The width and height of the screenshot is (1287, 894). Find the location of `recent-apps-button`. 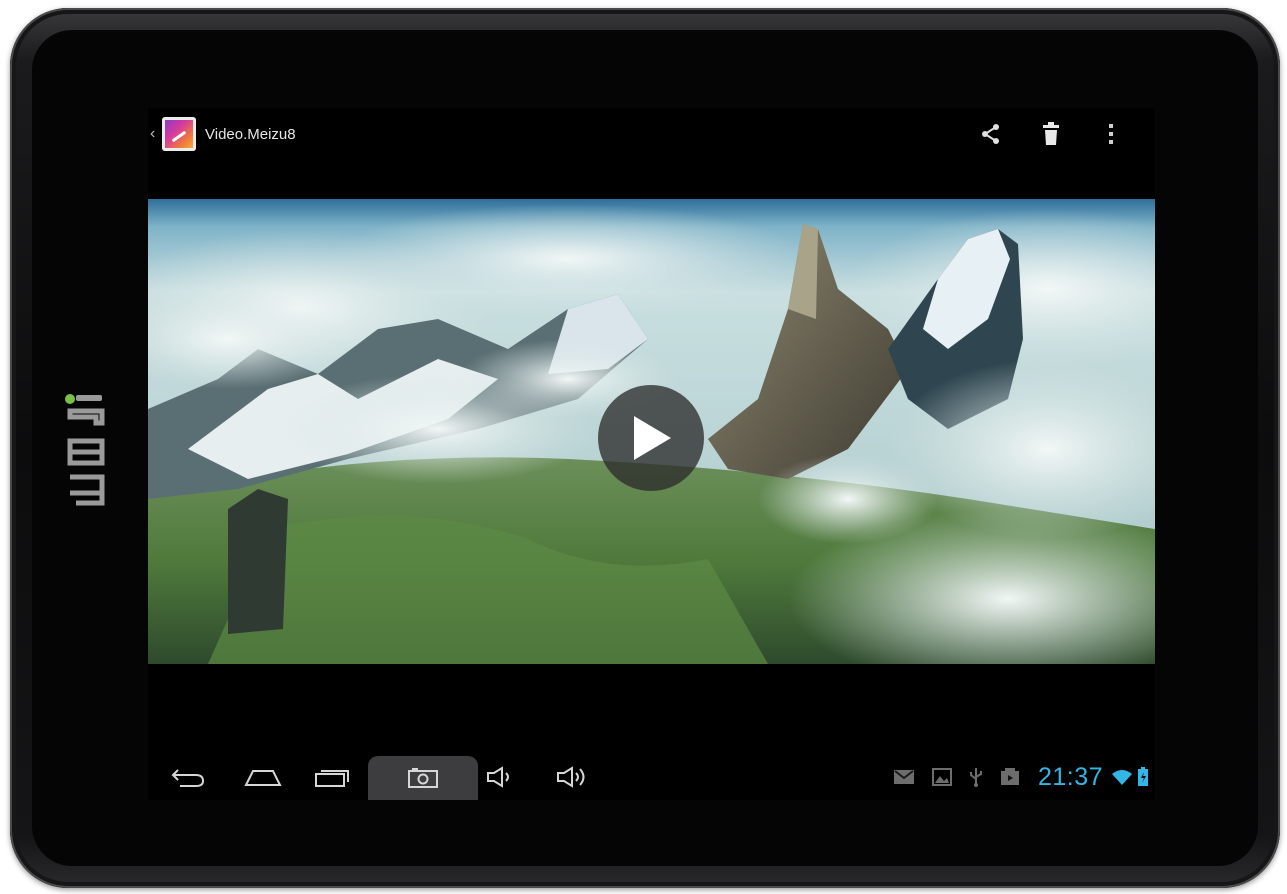

recent-apps-button is located at coordinates (333, 777).